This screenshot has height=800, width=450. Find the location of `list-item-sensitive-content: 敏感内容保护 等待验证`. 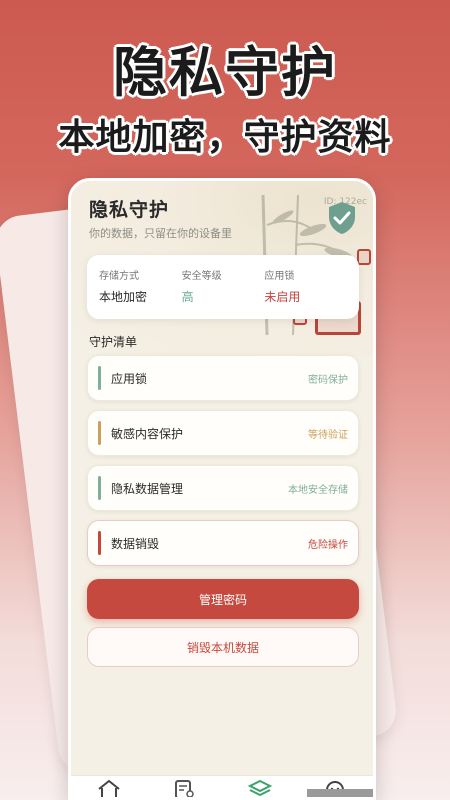

list-item-sensitive-content: 敏感内容保护 等待验证 is located at coordinates (223, 433).